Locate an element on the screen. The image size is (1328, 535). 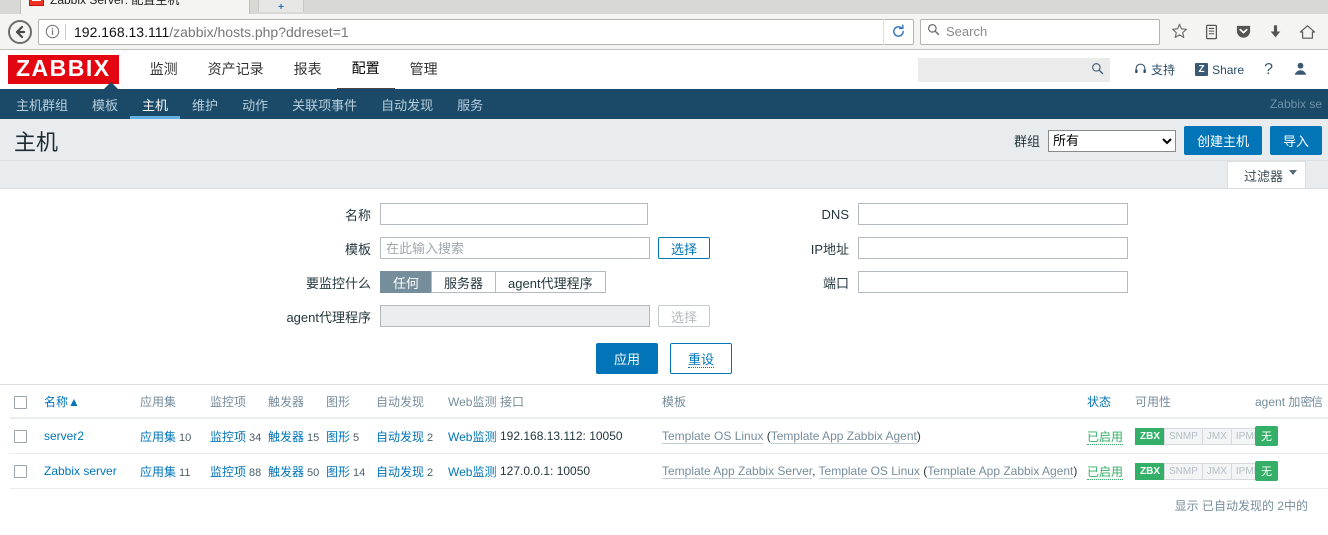
header-interface: 接口 is located at coordinates (577, 402).